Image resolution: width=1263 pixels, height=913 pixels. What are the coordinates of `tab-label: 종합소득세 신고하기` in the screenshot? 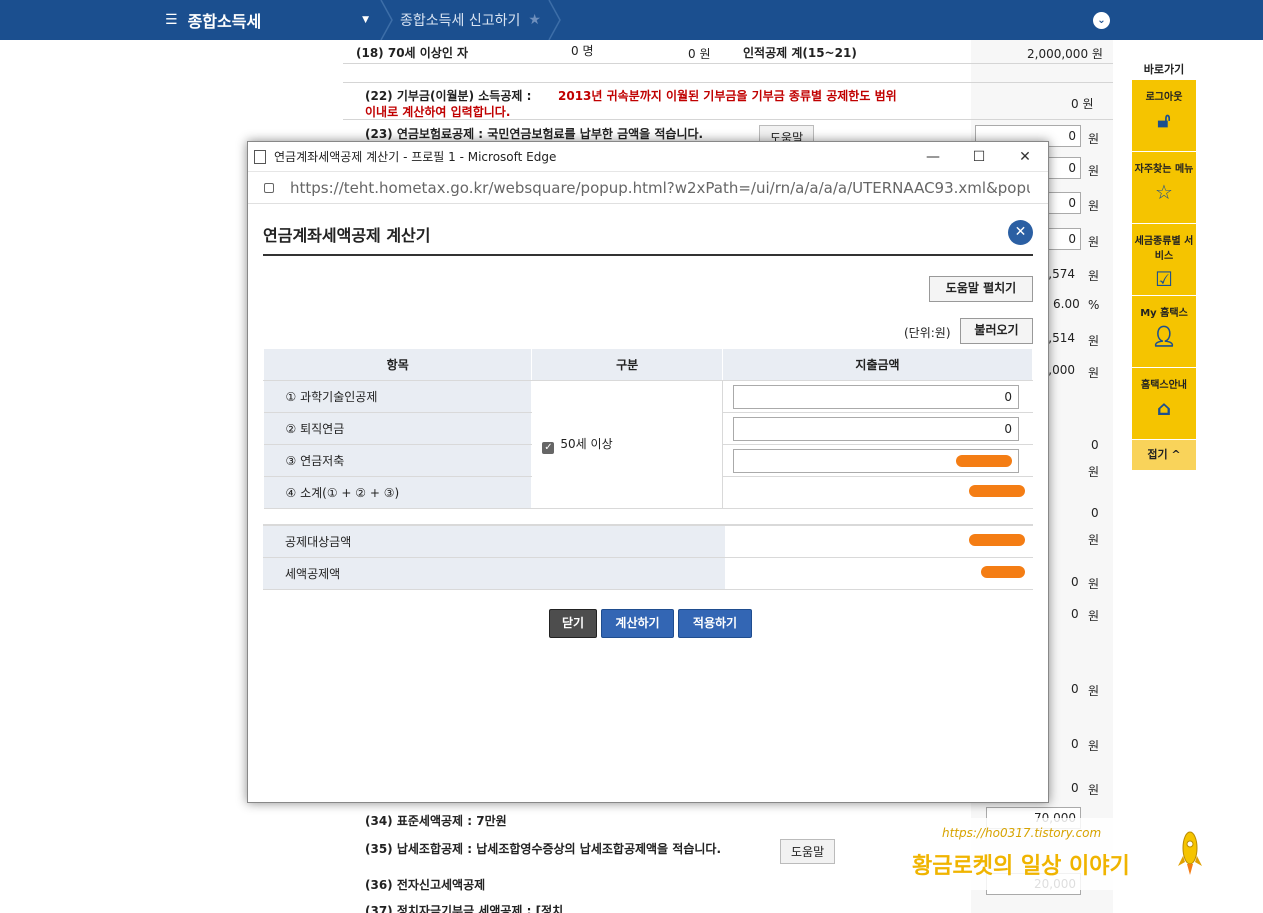 It's located at (460, 21).